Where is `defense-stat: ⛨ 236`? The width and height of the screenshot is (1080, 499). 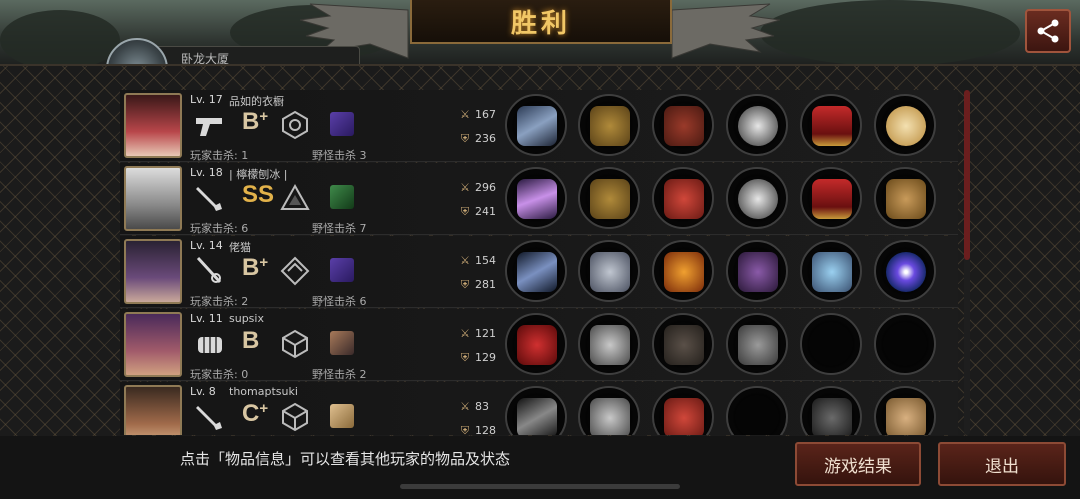 defense-stat: ⛨ 236 is located at coordinates (477, 139).